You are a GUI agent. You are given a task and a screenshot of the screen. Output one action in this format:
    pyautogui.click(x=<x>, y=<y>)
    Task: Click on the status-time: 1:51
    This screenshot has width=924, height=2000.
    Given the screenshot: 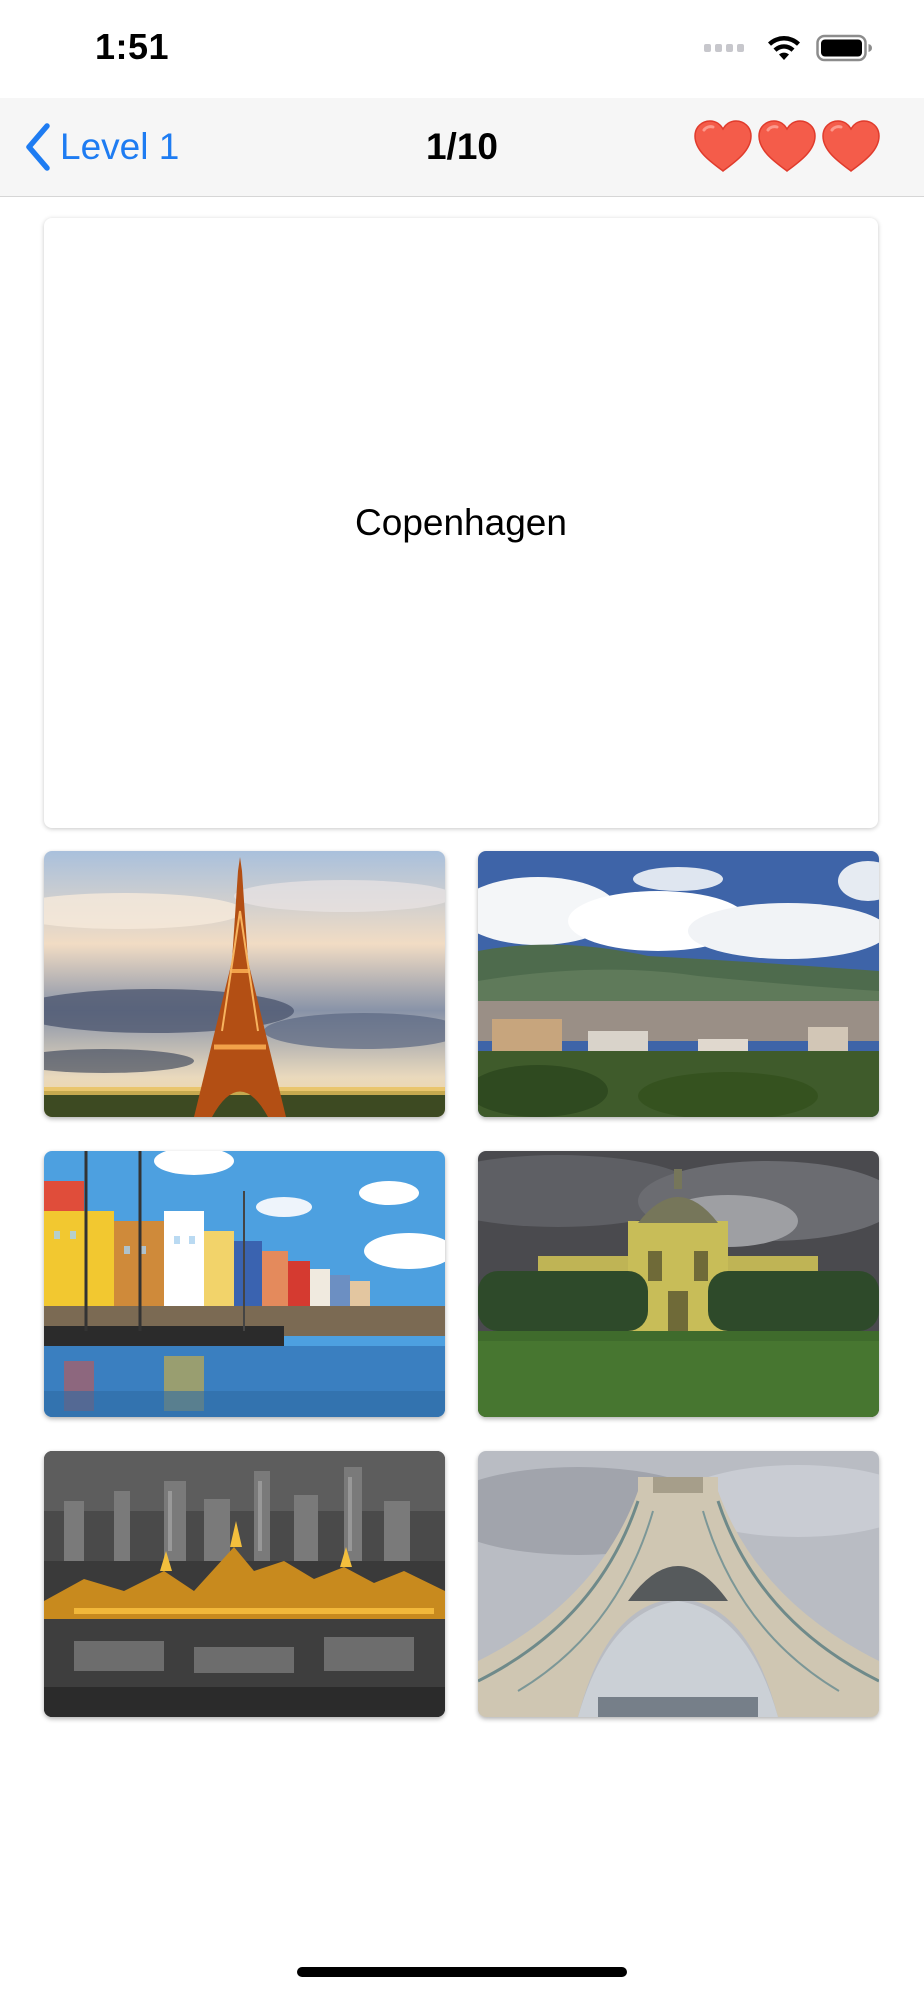 What is the action you would take?
    pyautogui.click(x=132, y=46)
    